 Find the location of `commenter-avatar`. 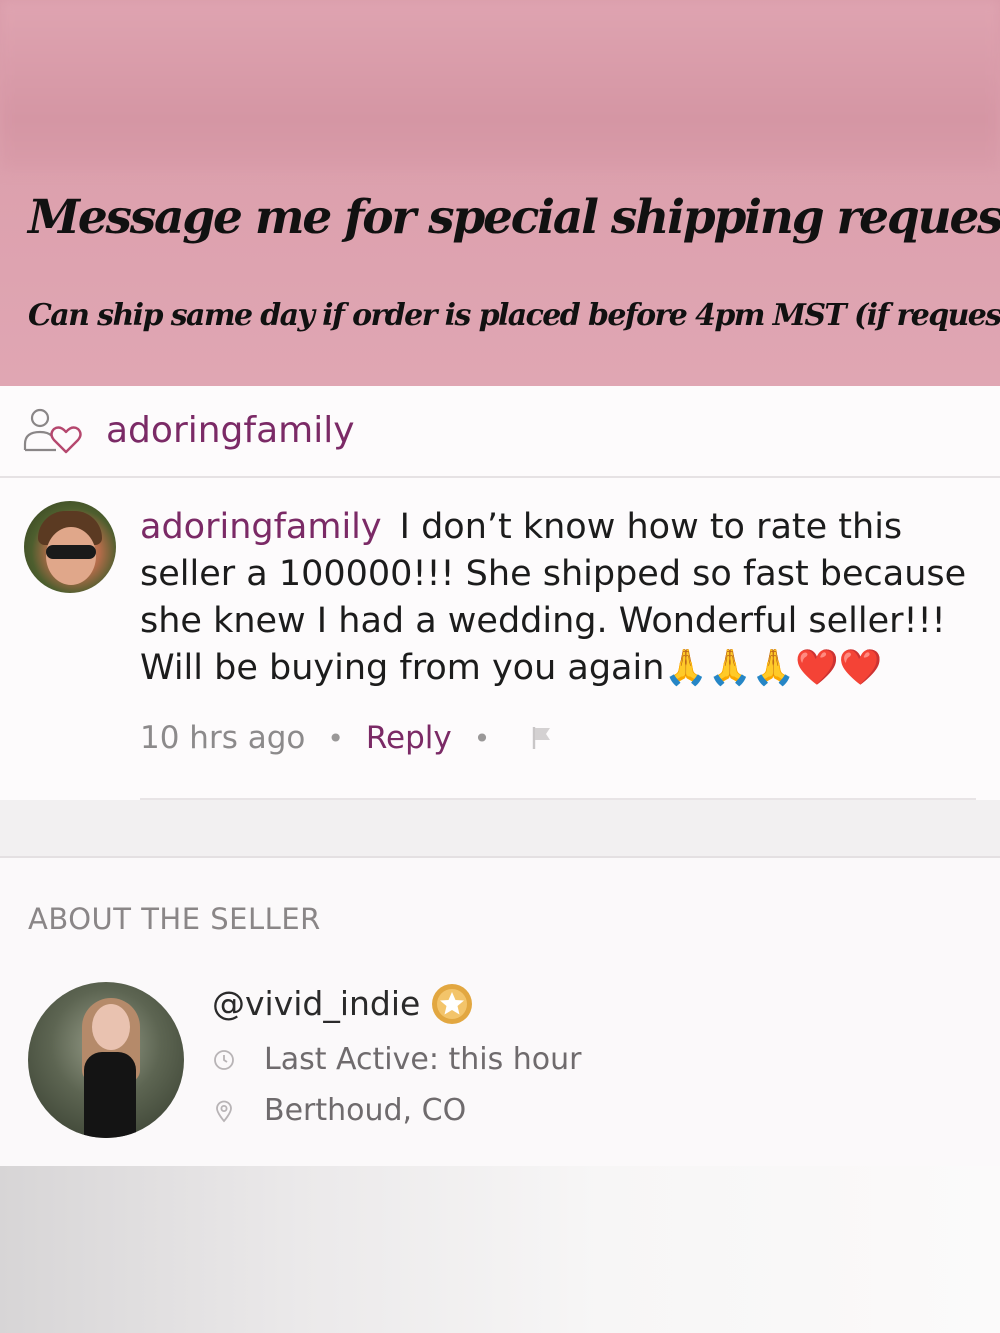

commenter-avatar is located at coordinates (70, 547).